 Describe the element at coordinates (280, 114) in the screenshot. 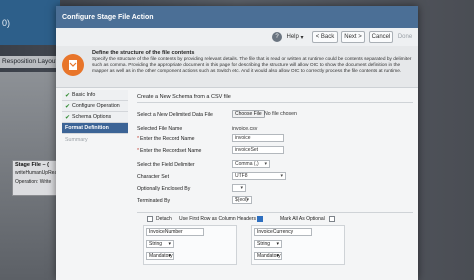

I see `no-file-text: No file chosen` at that location.